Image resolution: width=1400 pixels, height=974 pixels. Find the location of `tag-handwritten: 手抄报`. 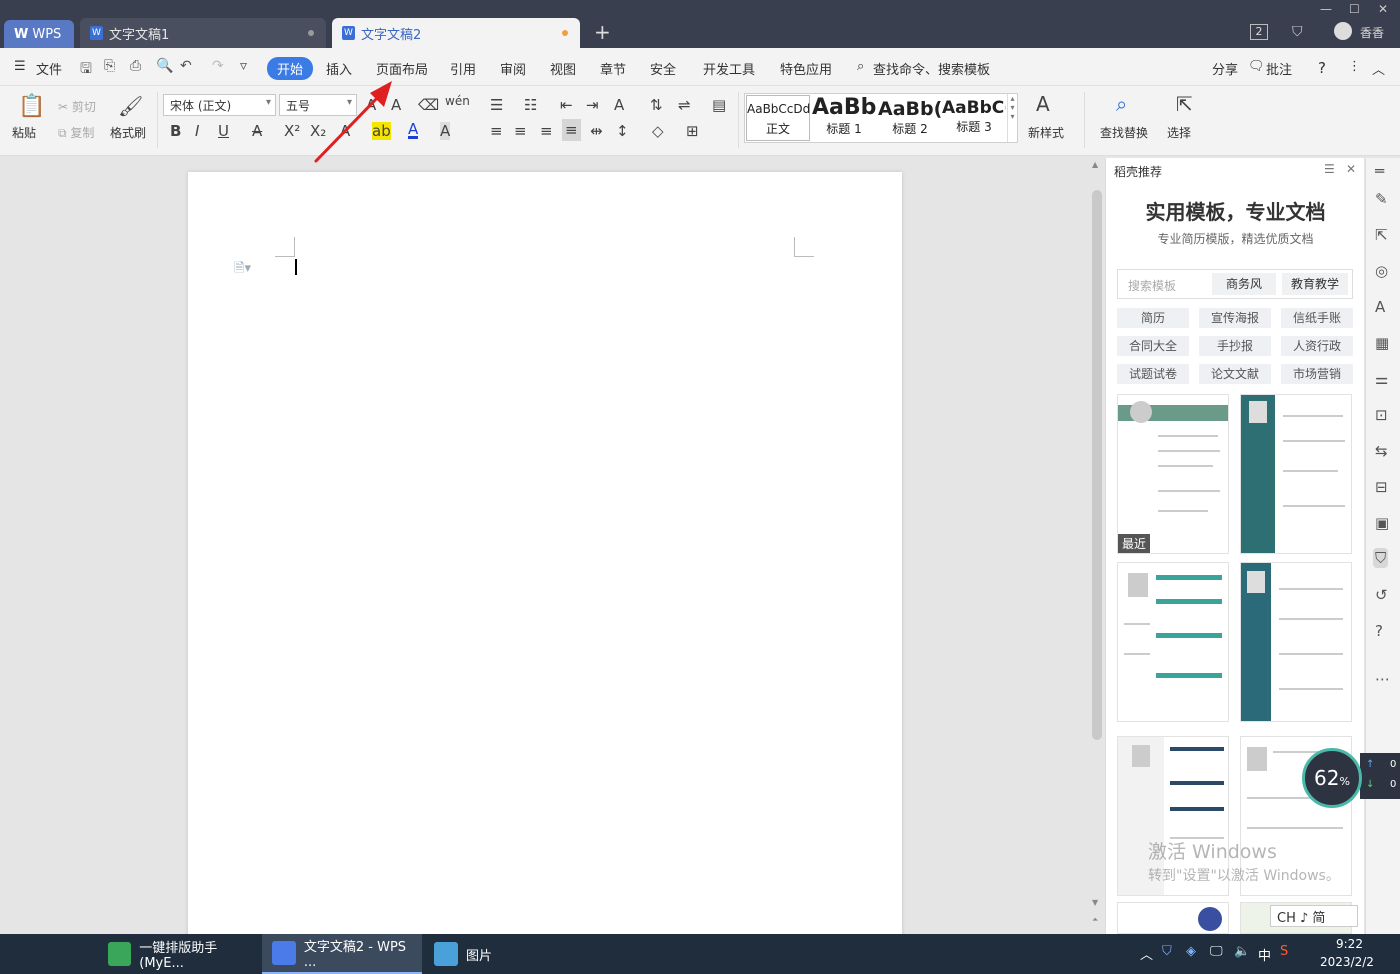

tag-handwritten: 手抄报 is located at coordinates (1235, 346).